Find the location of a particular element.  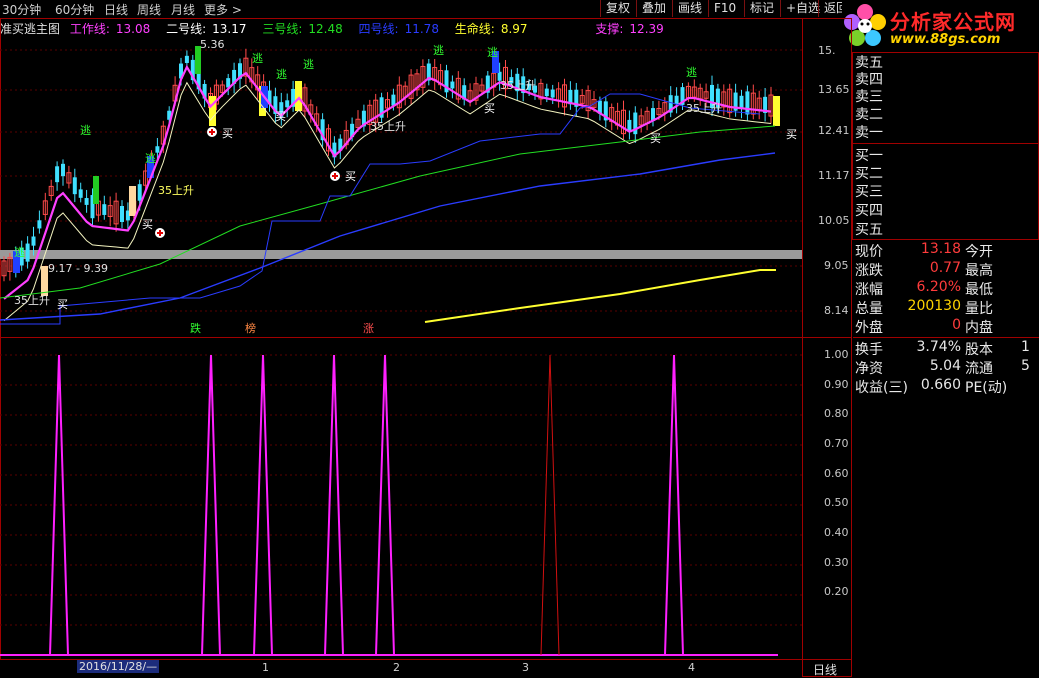

quote-row: 总量 200130 量比 is located at coordinates (946, 307).